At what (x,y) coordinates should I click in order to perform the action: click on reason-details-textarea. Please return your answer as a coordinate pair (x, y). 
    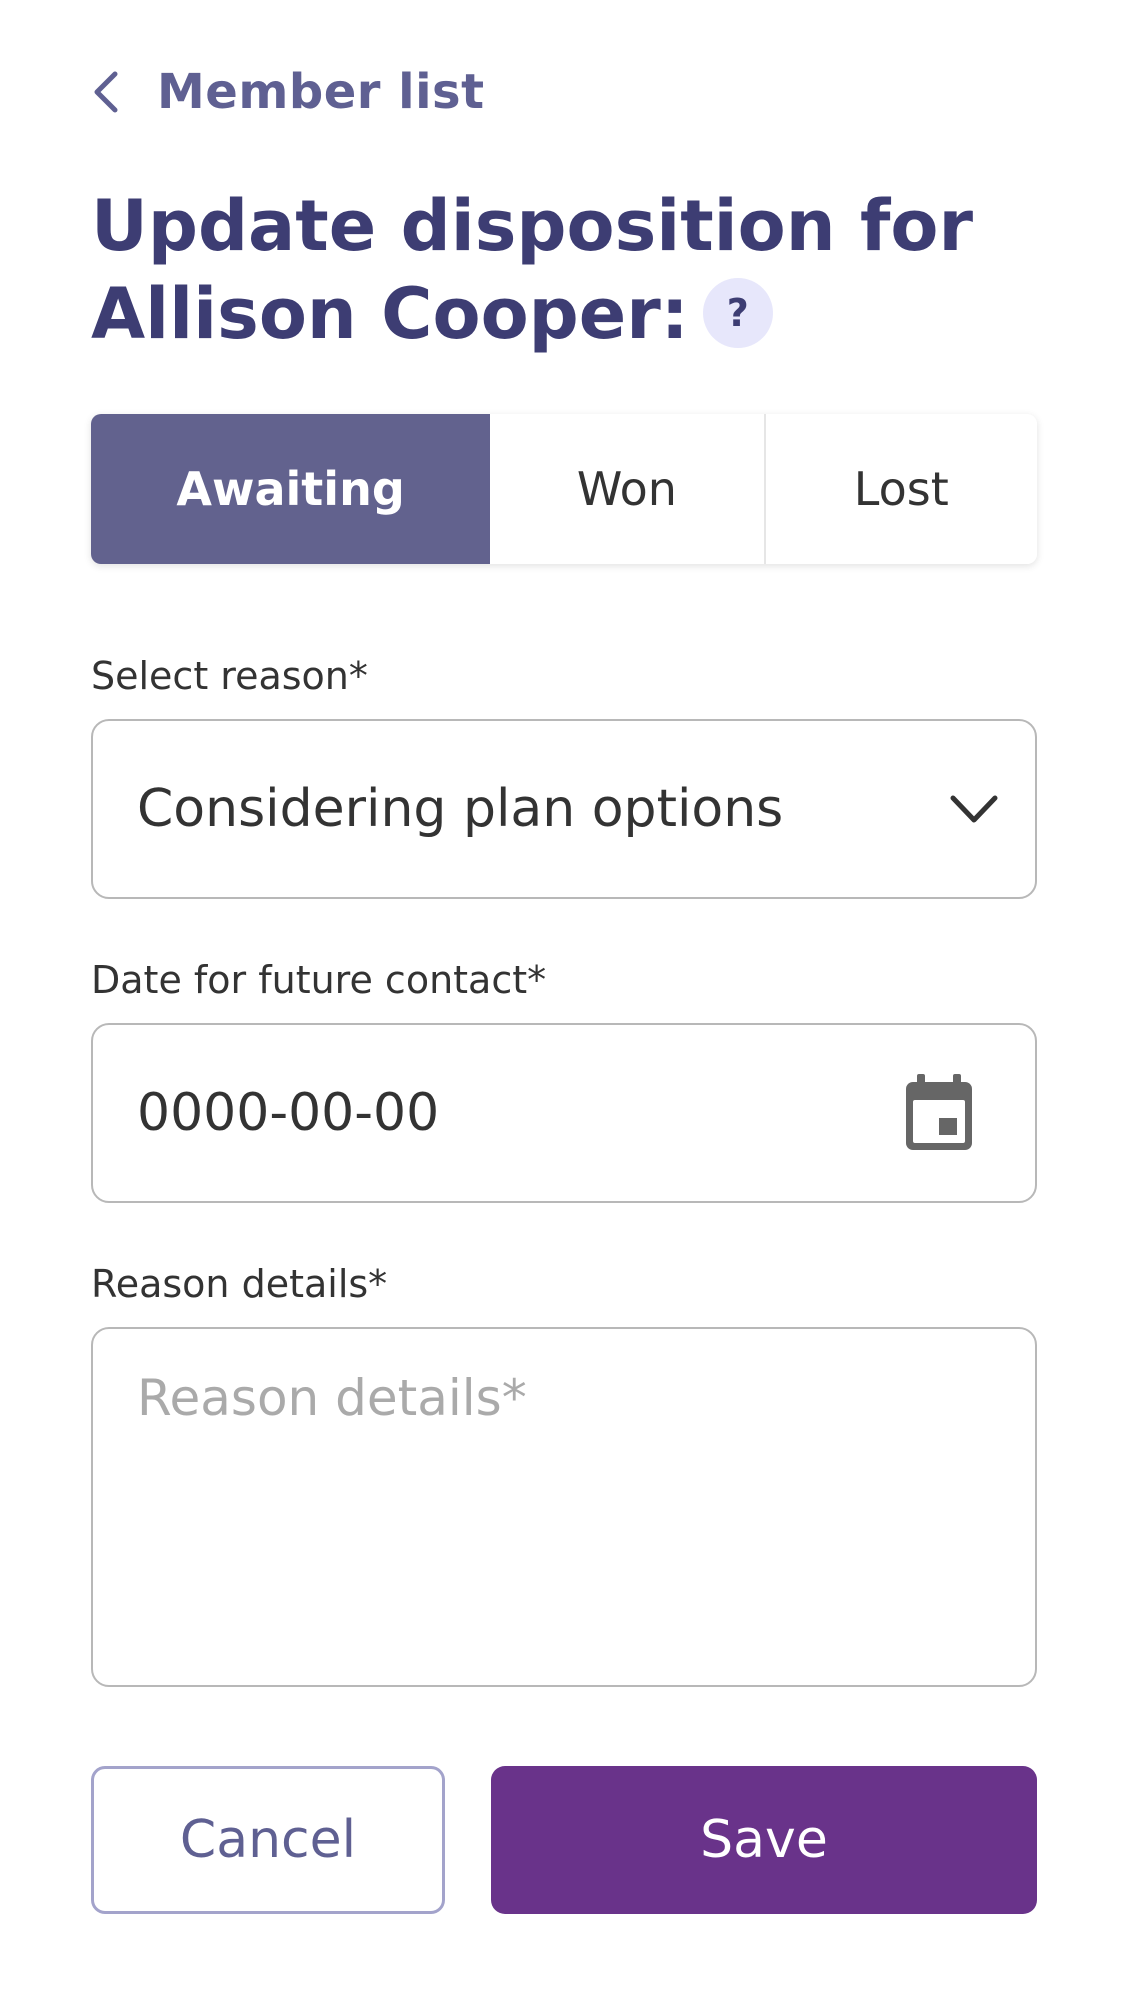
    Looking at the image, I should click on (567, 1509).